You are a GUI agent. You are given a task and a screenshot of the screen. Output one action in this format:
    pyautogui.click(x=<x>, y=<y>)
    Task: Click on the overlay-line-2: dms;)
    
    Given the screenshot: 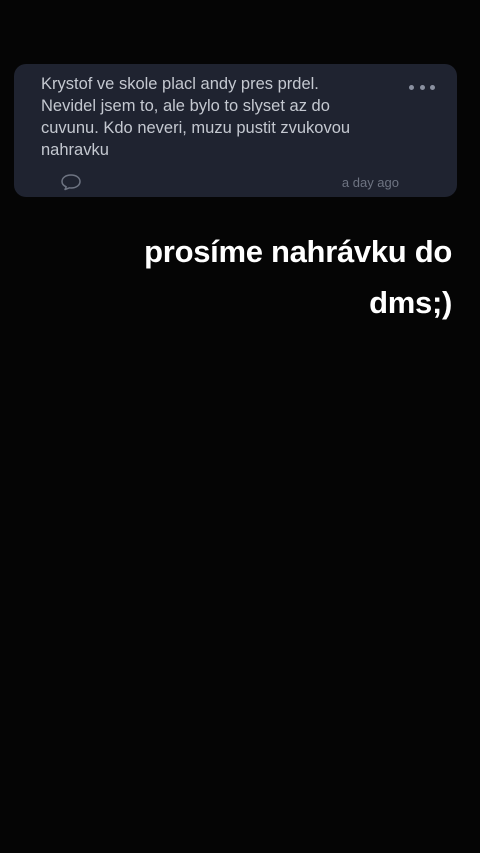 What is the action you would take?
    pyautogui.click(x=410, y=302)
    